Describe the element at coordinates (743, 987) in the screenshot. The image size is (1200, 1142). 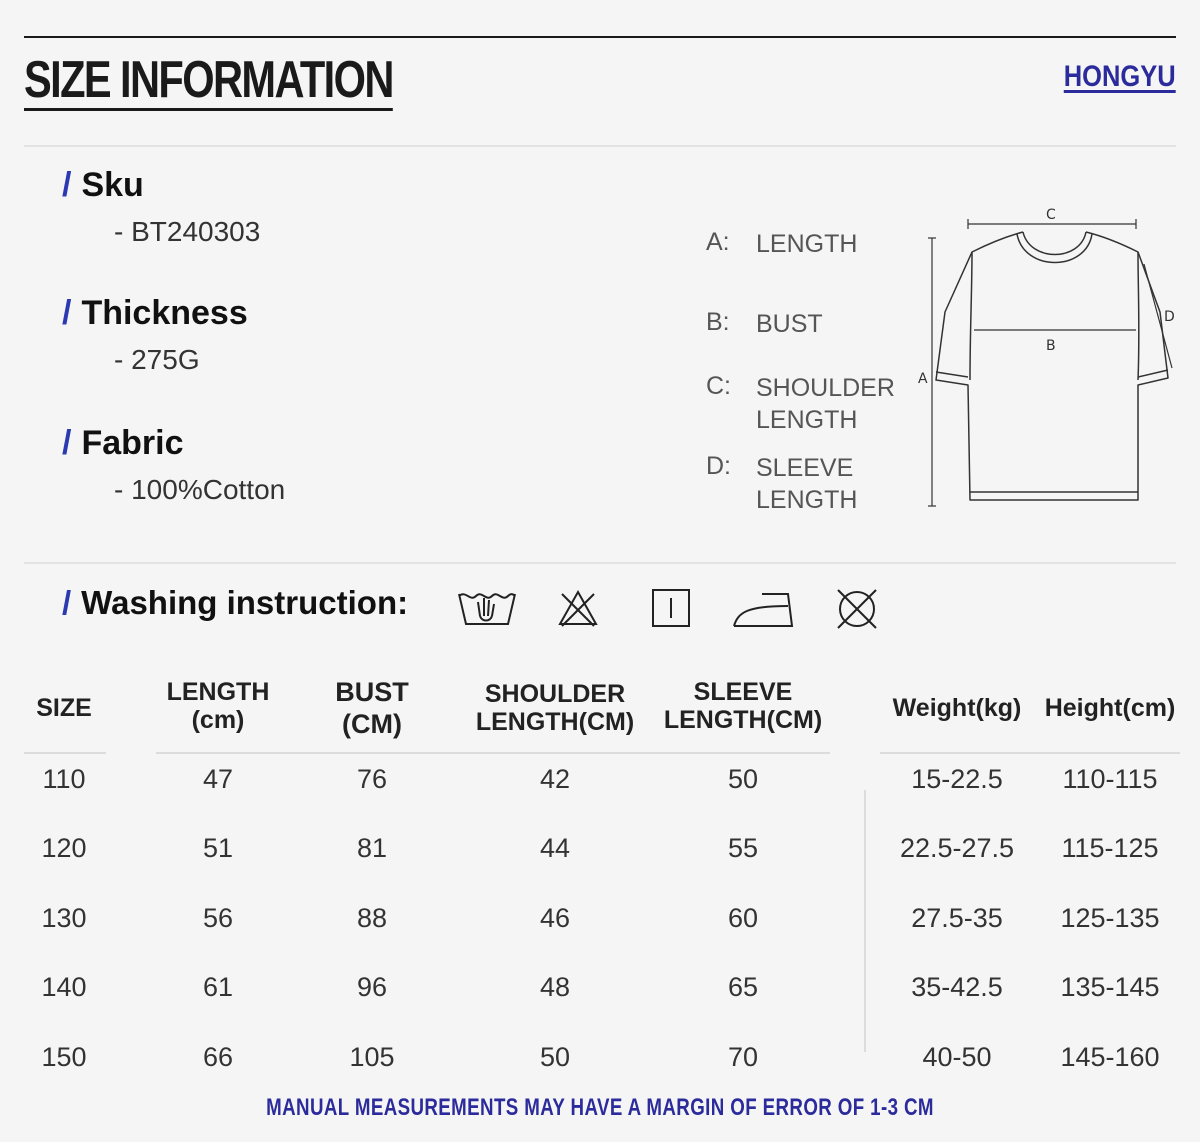
I see `cell-sleeve: 65` at that location.